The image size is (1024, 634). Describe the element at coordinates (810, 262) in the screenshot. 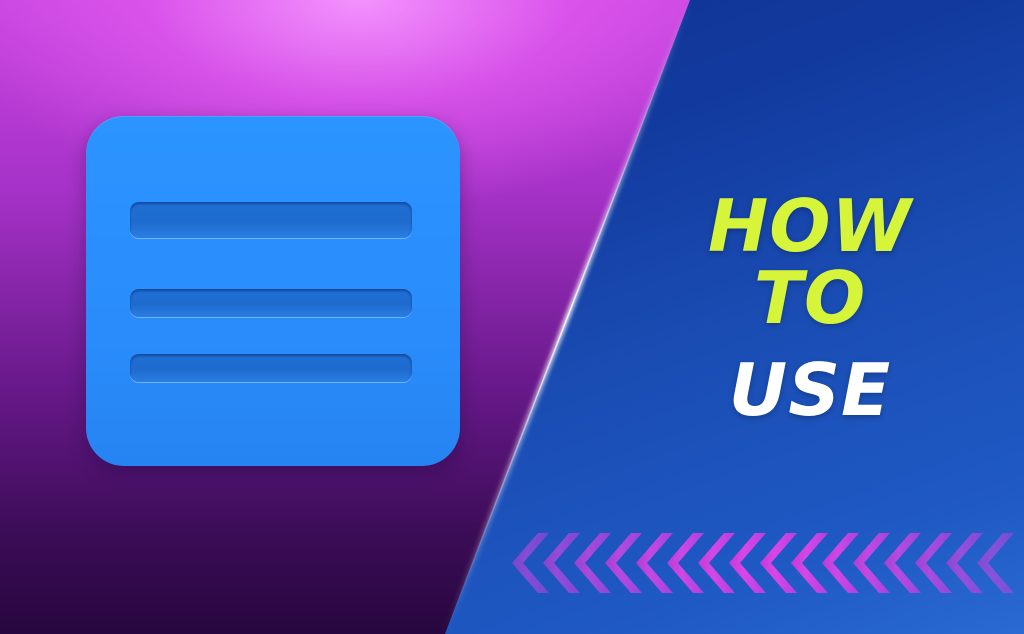

I see `headline-line-1: HOW TO` at that location.